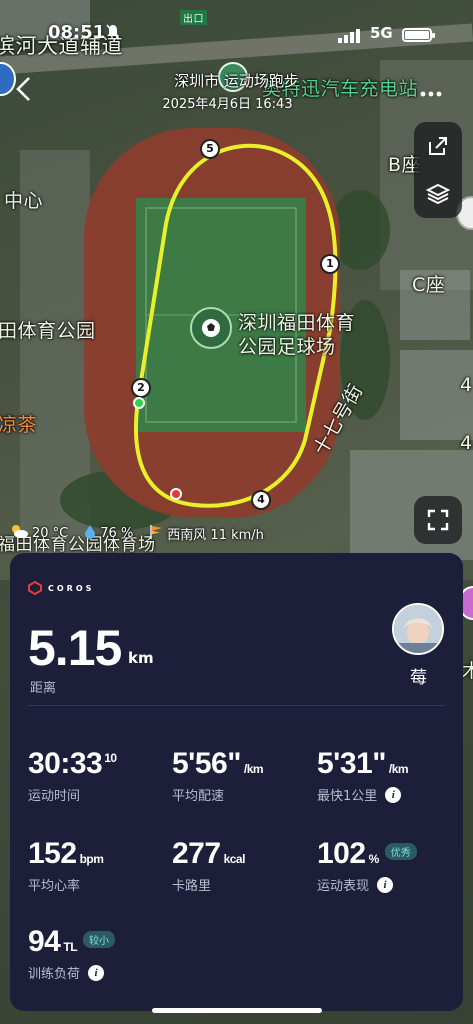 This screenshot has width=473, height=1024. Describe the element at coordinates (236, 705) in the screenshot. I see `card-divider` at that location.